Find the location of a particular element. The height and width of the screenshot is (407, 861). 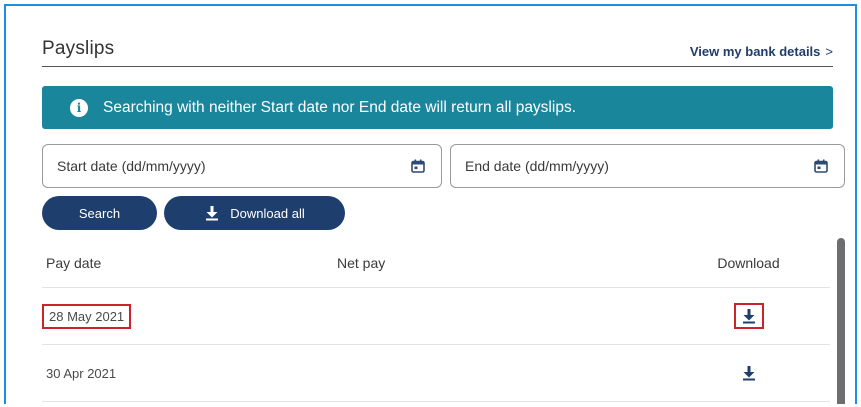

start-date-placeholder: Start date (dd/mm/yyyy) is located at coordinates (131, 166).